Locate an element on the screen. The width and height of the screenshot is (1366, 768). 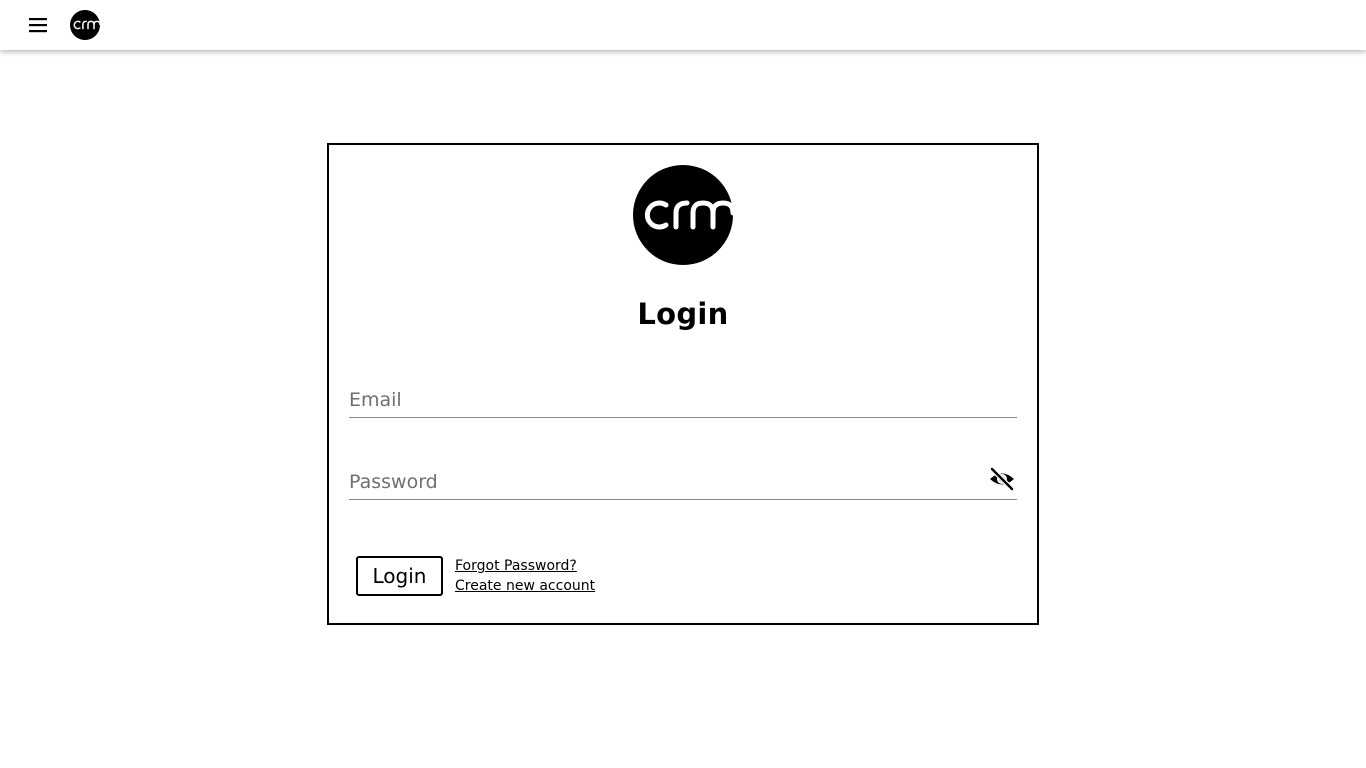
forgot-password-link: Forgot Password? is located at coordinates (525, 566).